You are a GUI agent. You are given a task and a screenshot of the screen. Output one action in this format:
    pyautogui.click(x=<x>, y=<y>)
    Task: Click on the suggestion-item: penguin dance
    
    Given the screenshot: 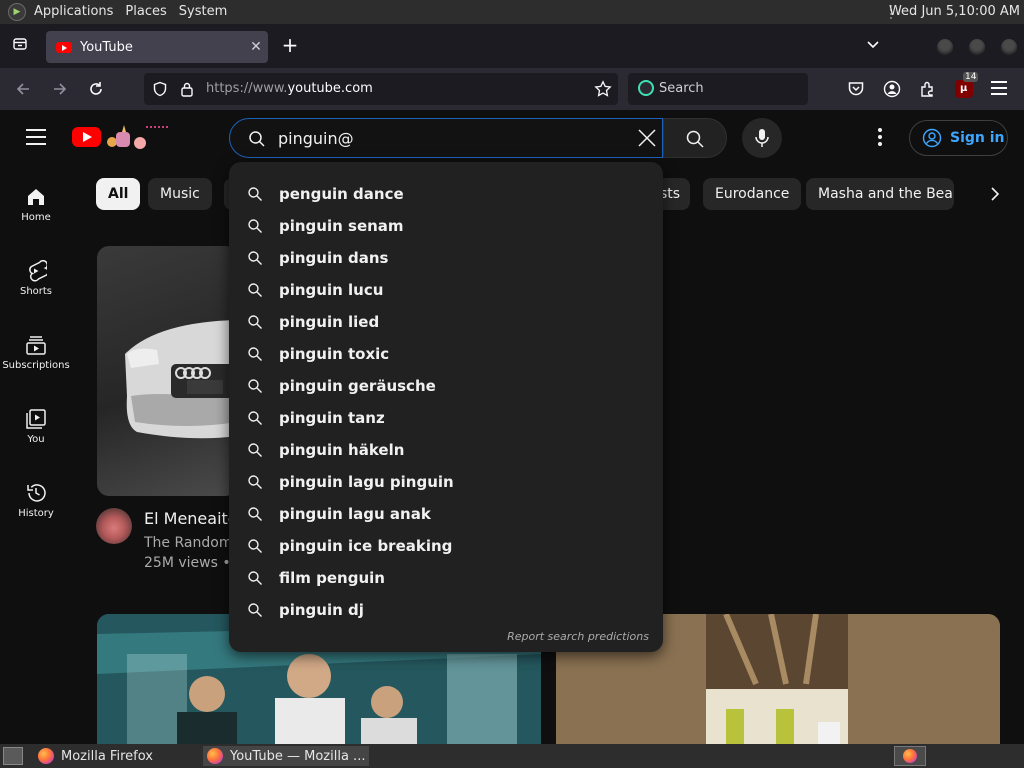 What is the action you would take?
    pyautogui.click(x=446, y=194)
    